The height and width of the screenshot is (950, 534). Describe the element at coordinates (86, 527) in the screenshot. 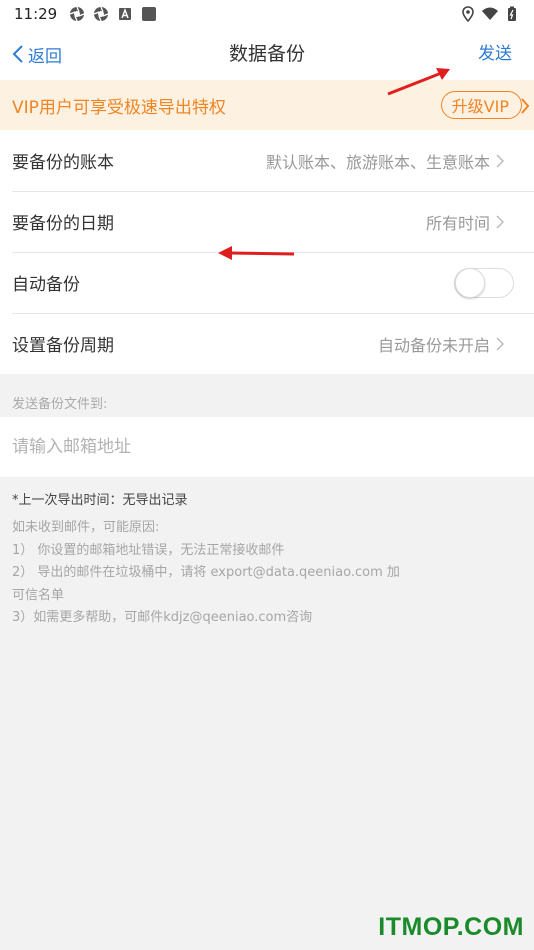

I see `note-line: 如未收到邮件，可能原因:` at that location.